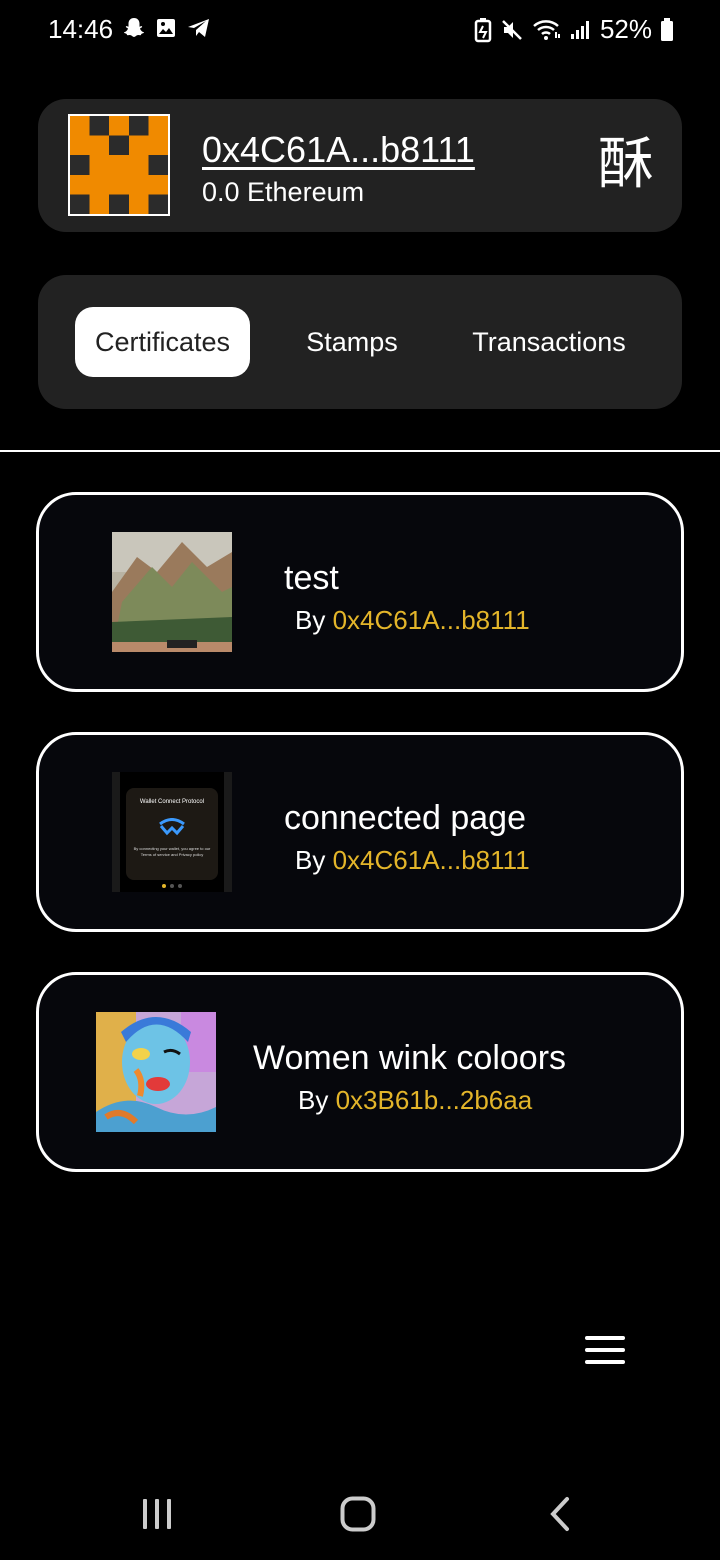 The width and height of the screenshot is (720, 1560). Describe the element at coordinates (547, 30) in the screenshot. I see `wifi-icon` at that location.